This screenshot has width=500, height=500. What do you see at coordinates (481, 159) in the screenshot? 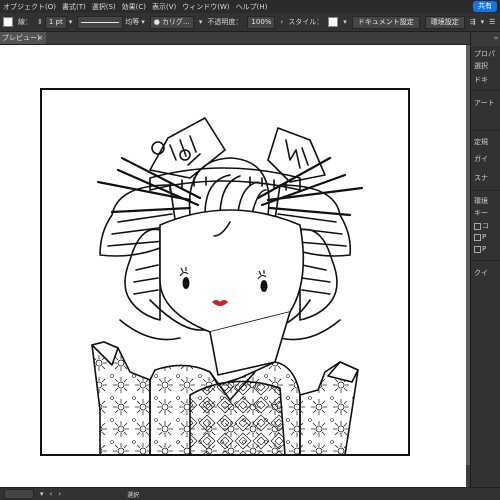
I see `panel-label-guides: ガイ` at bounding box center [481, 159].